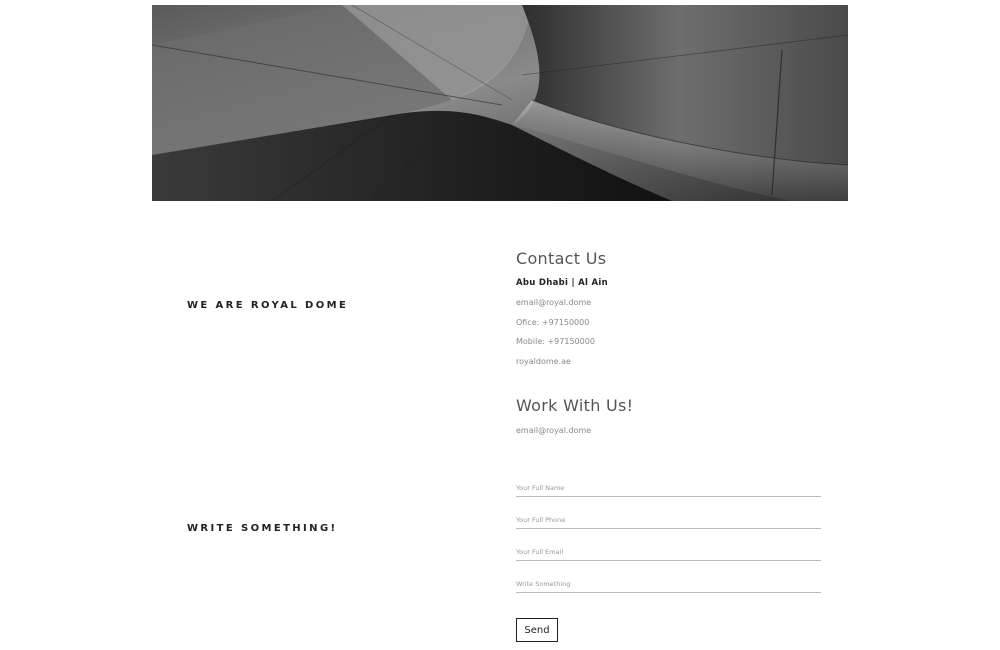 This screenshot has width=1000, height=650. What do you see at coordinates (668, 520) in the screenshot?
I see `full-phone-input` at bounding box center [668, 520].